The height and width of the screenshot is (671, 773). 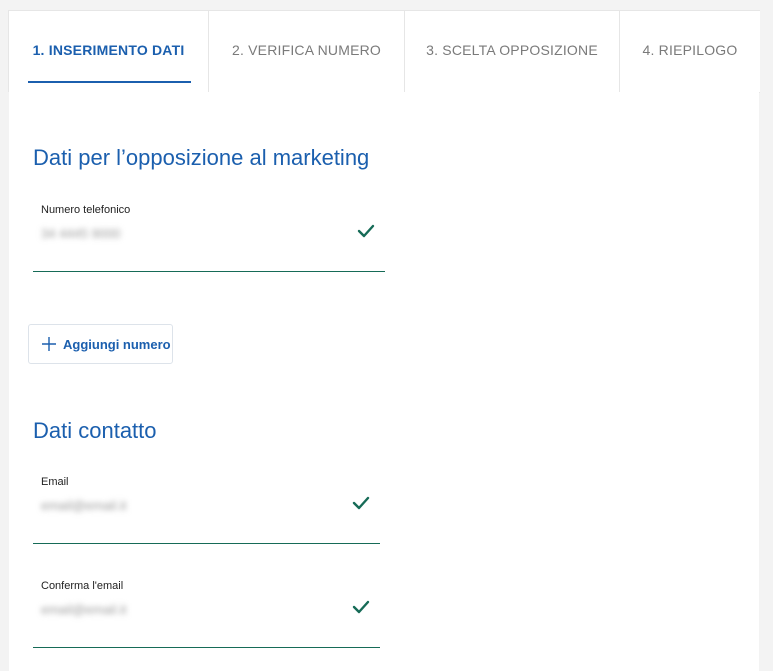 I want to click on phone-input: 34 4445 9000, so click(x=81, y=233).